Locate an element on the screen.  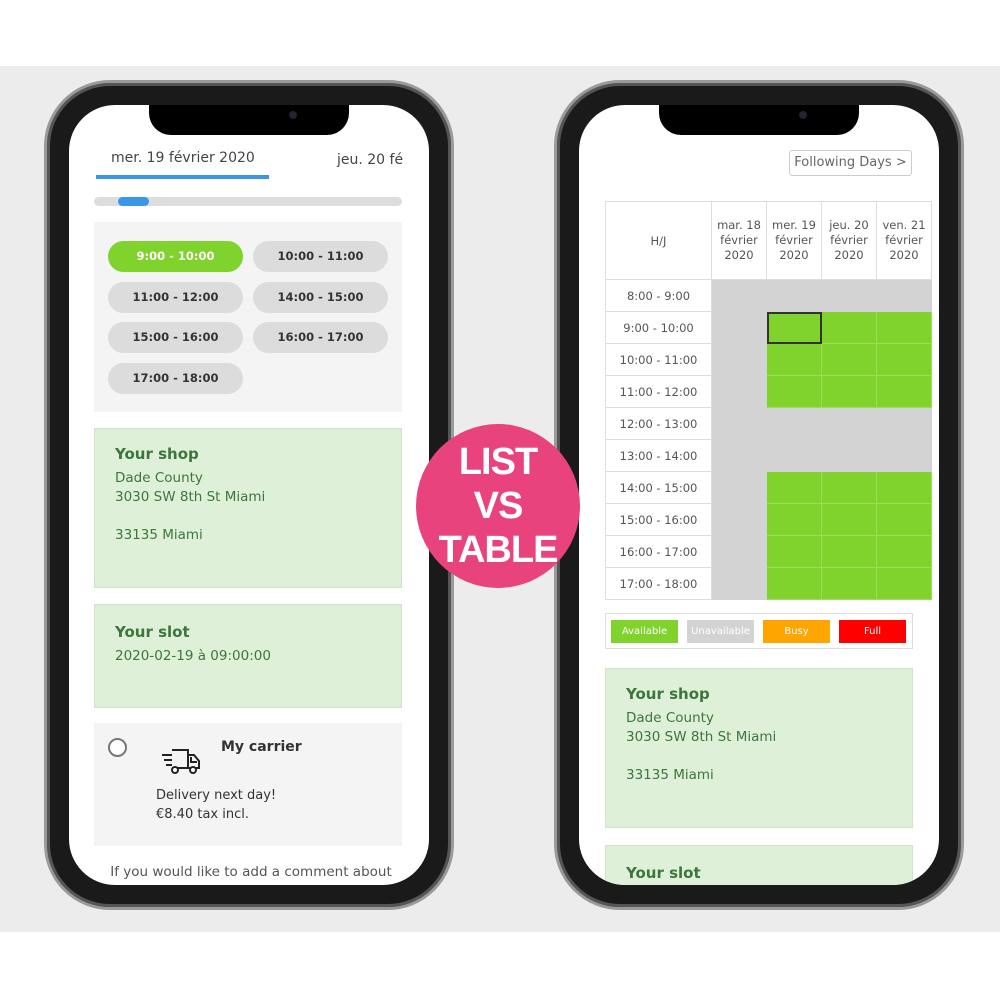
slot-cell-selected is located at coordinates (794, 327).